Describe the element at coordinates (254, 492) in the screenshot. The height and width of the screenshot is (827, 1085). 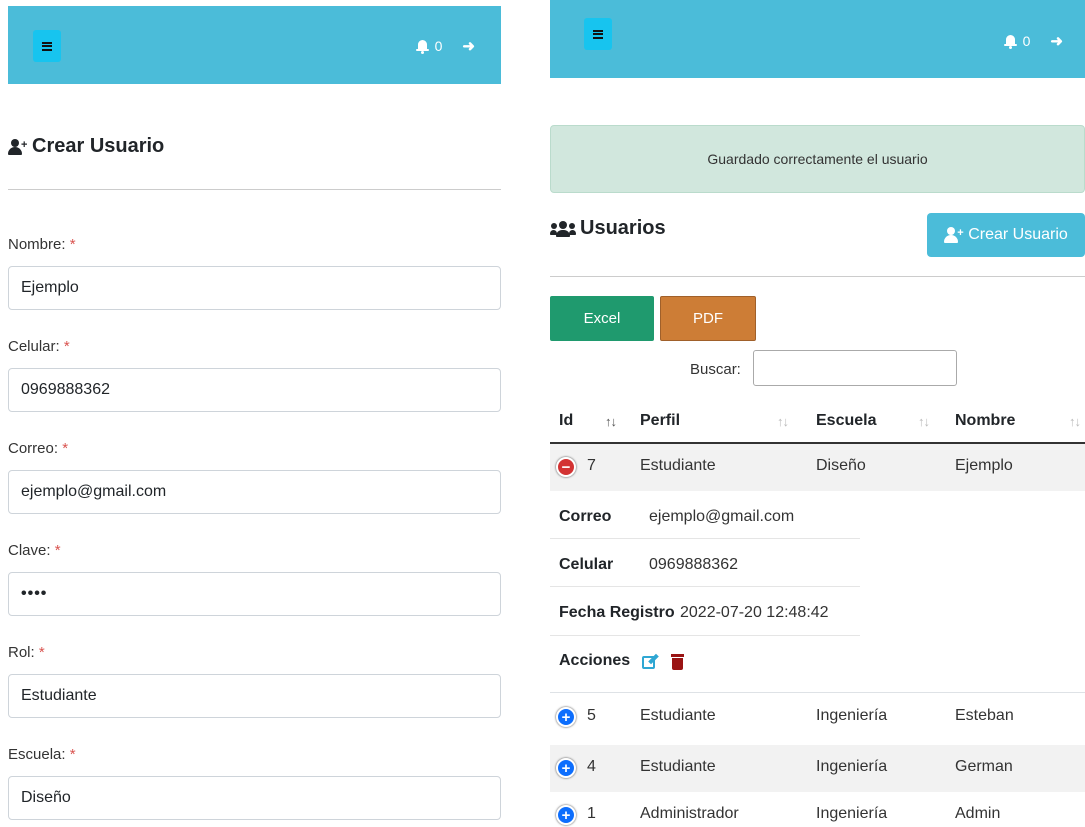
I see `correo-input: ejemplo@gmail.com` at that location.